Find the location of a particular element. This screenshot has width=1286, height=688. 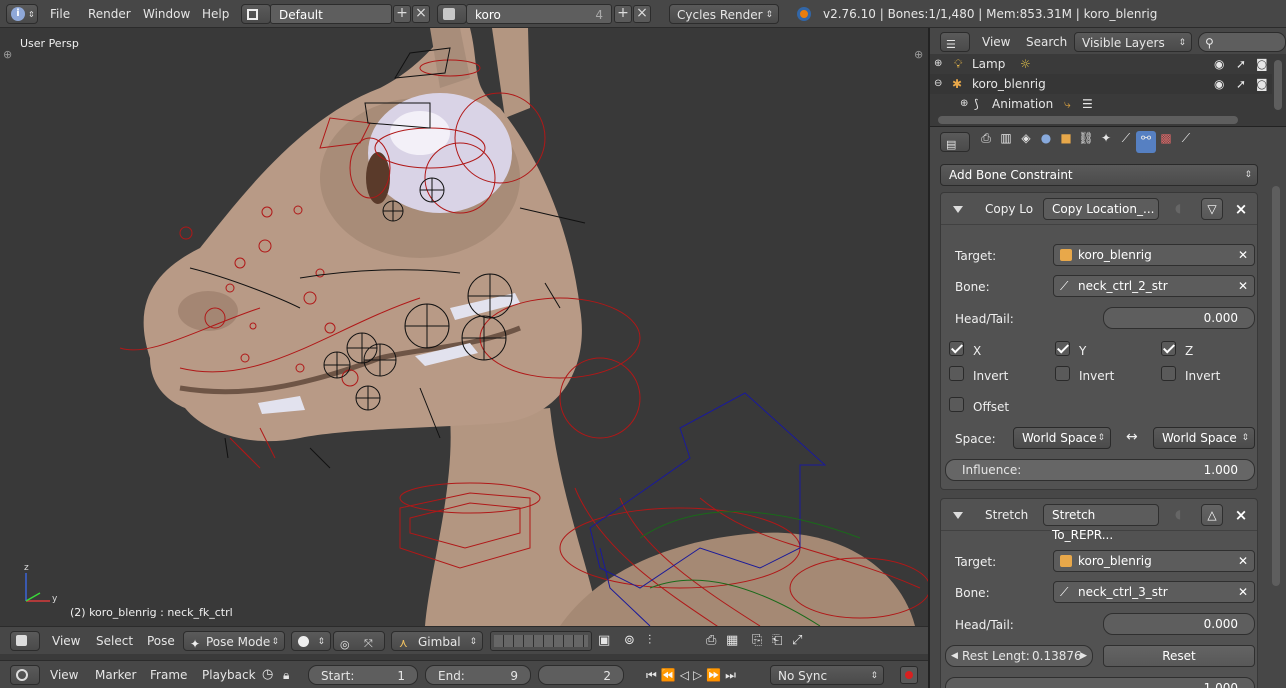

menu-frame: Frame is located at coordinates (168, 675).